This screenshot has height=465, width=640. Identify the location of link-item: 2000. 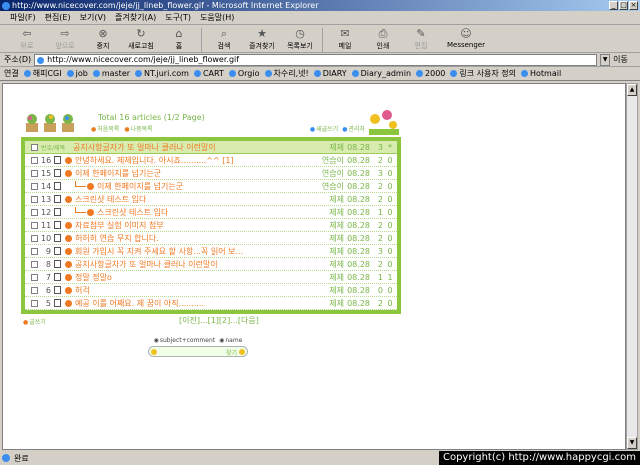
(430, 73).